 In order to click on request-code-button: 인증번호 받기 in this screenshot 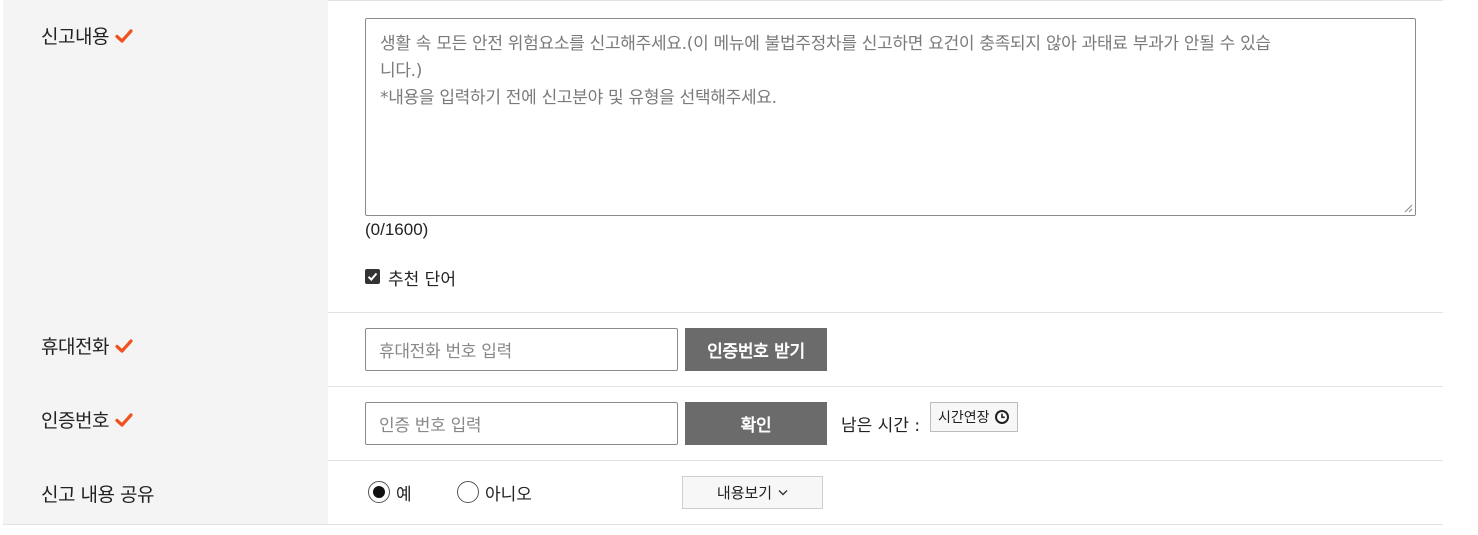, I will do `click(756, 349)`.